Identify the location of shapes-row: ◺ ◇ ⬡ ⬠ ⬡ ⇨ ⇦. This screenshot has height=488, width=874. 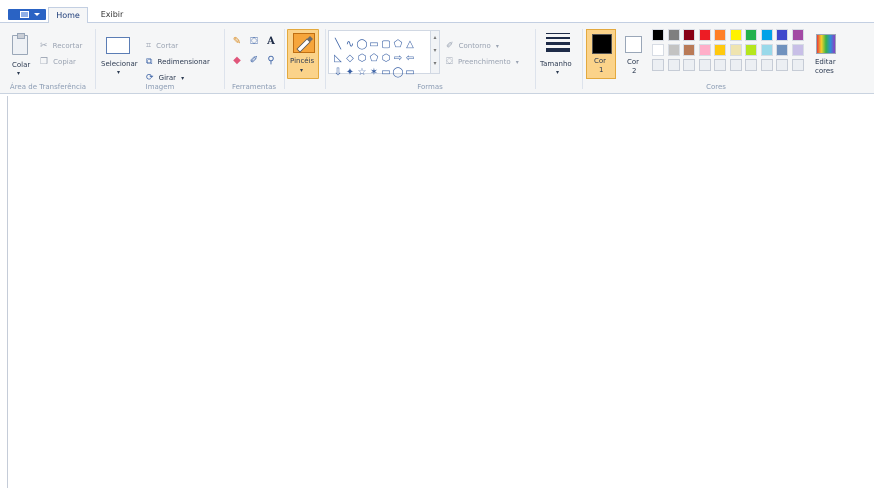
(380, 55).